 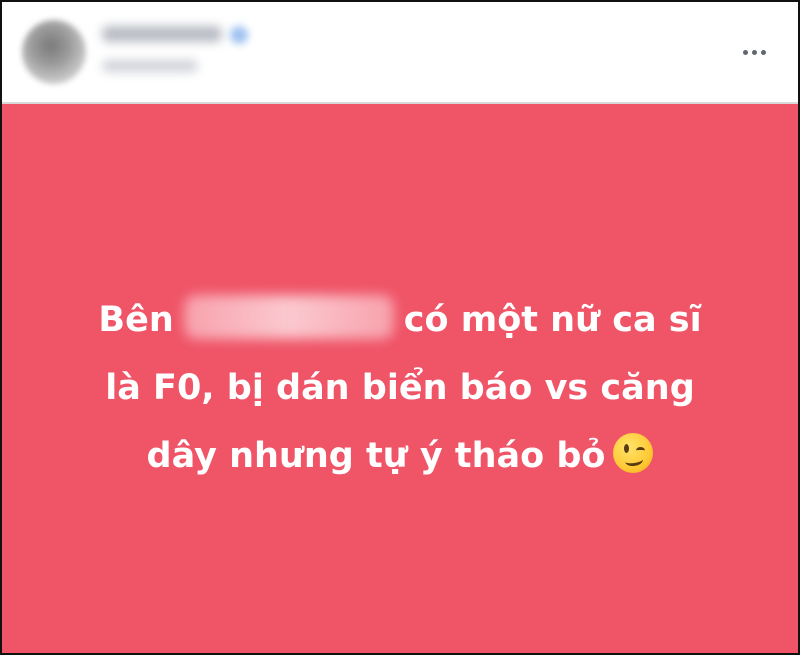 I want to click on post-text-line-1-start: Bên, so click(x=136, y=320).